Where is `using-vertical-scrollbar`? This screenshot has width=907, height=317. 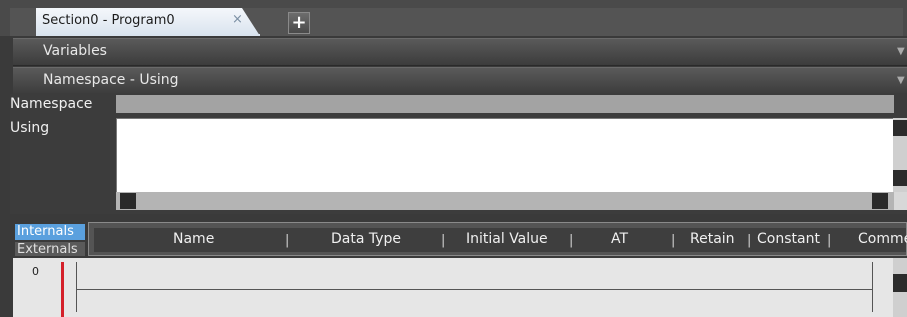 using-vertical-scrollbar is located at coordinates (900, 155).